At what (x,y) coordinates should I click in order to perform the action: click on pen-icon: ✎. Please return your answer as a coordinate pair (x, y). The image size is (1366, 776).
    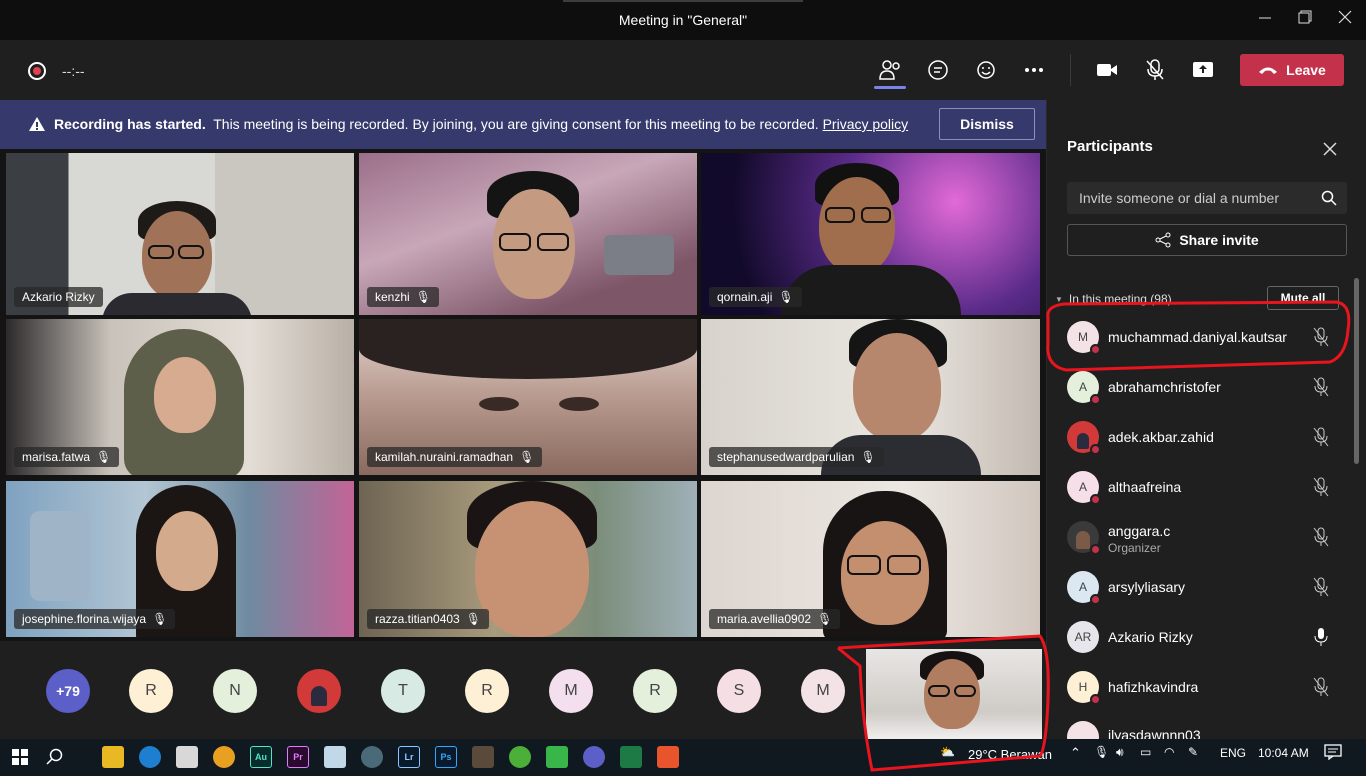
    Looking at the image, I should click on (1193, 752).